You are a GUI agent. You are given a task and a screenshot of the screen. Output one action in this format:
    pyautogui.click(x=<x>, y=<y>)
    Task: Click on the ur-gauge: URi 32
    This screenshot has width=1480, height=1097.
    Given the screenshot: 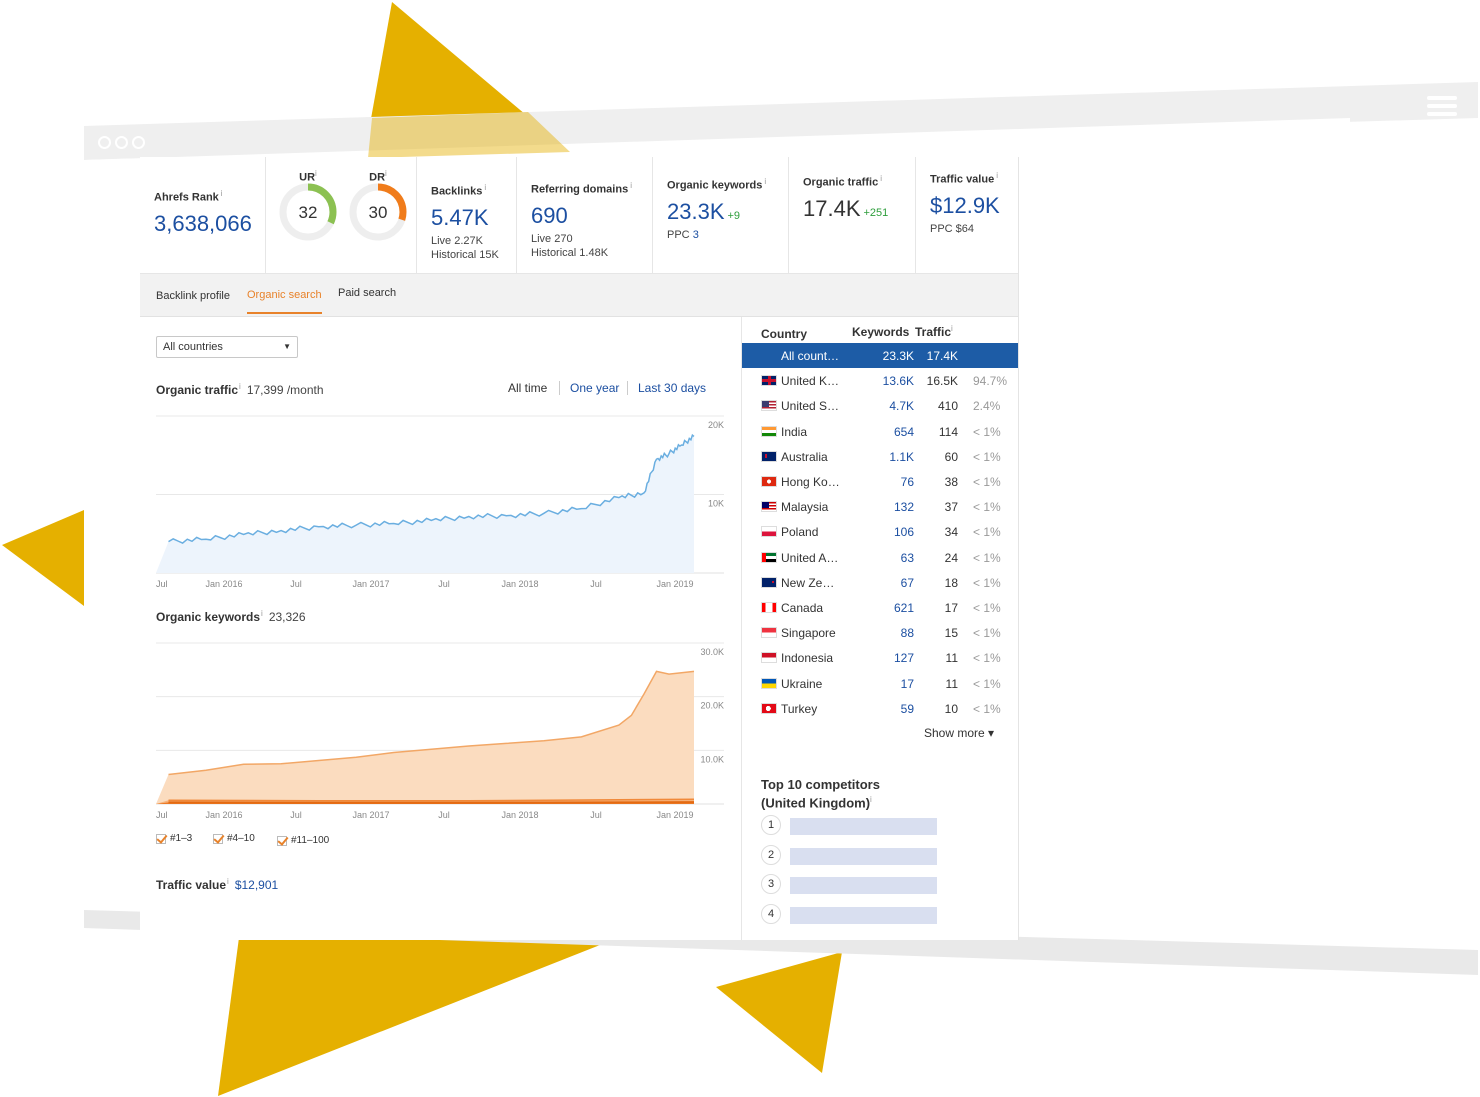 What is the action you would take?
    pyautogui.click(x=308, y=221)
    